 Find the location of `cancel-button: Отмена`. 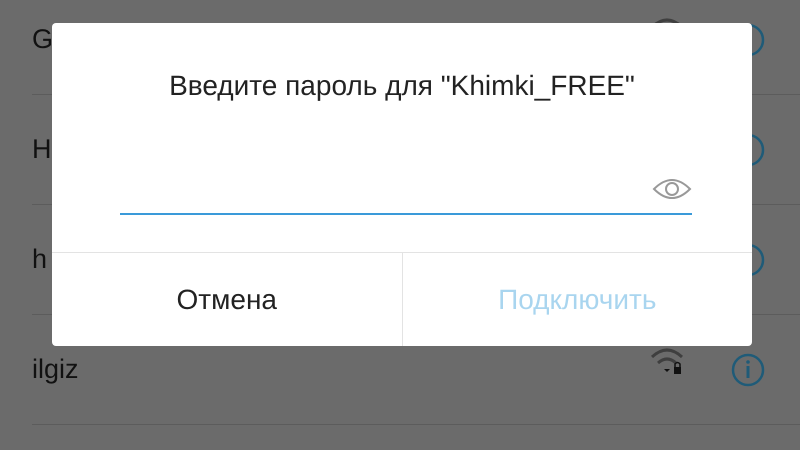

cancel-button: Отмена is located at coordinates (227, 299).